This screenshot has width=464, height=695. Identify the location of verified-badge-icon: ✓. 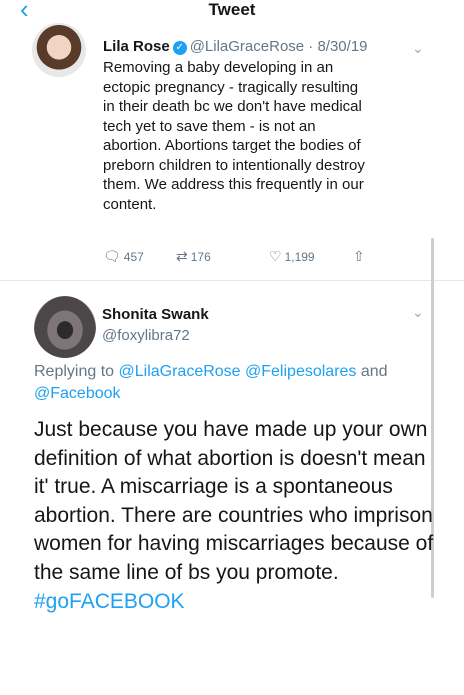
(179, 48).